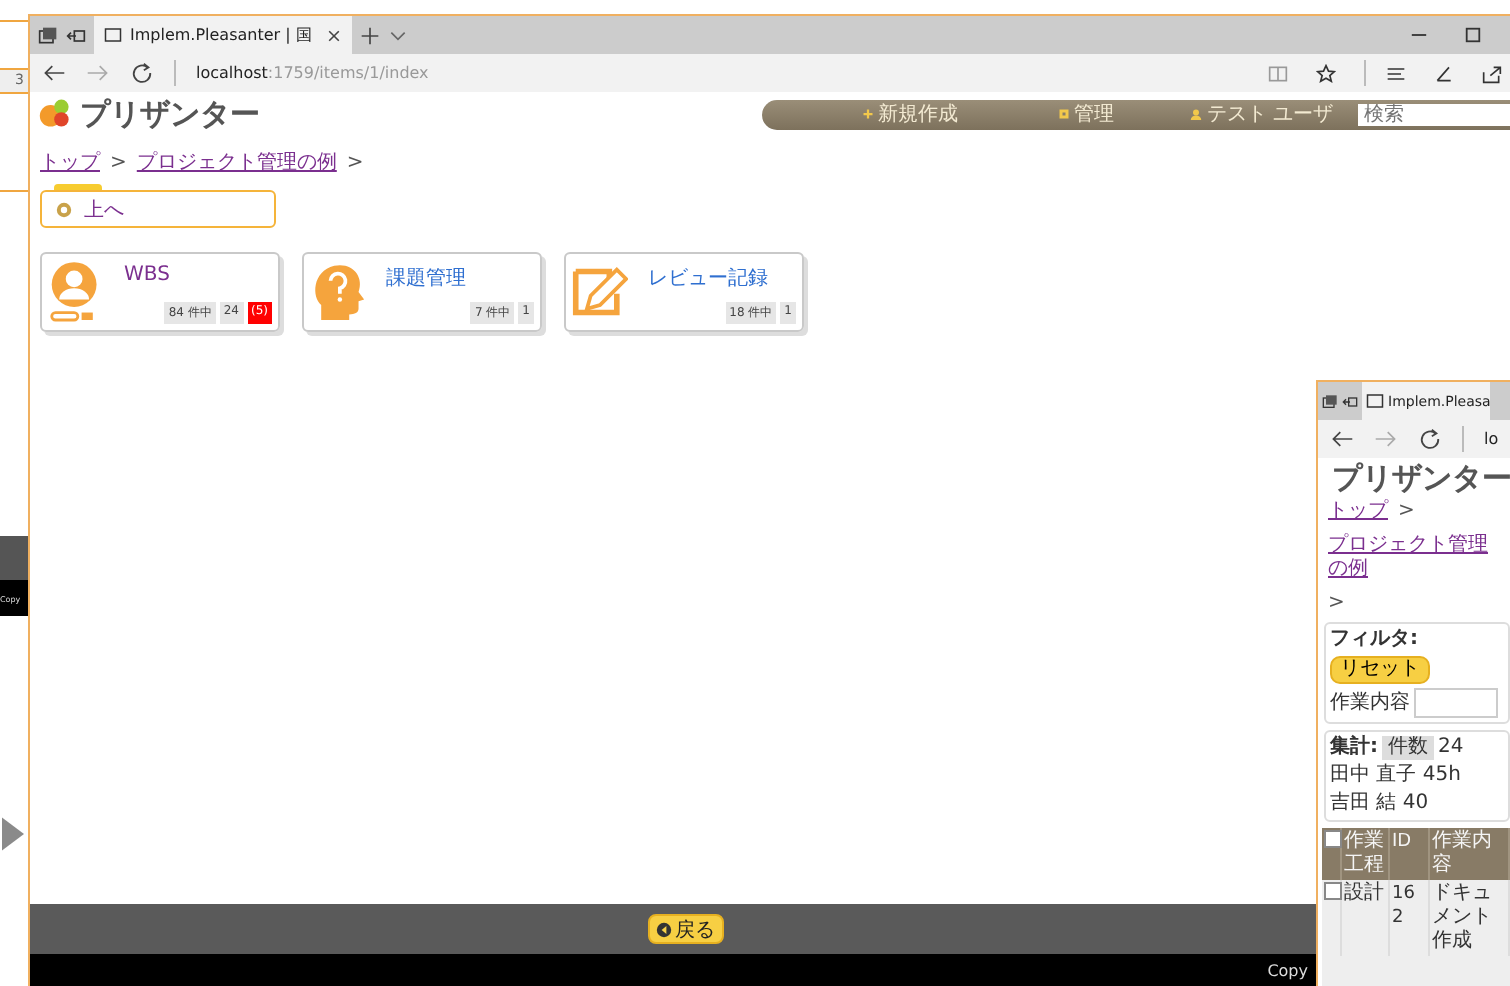 The image size is (1510, 986). What do you see at coordinates (722, 278) in the screenshot?
I see `site-title-link: レビュー記録` at bounding box center [722, 278].